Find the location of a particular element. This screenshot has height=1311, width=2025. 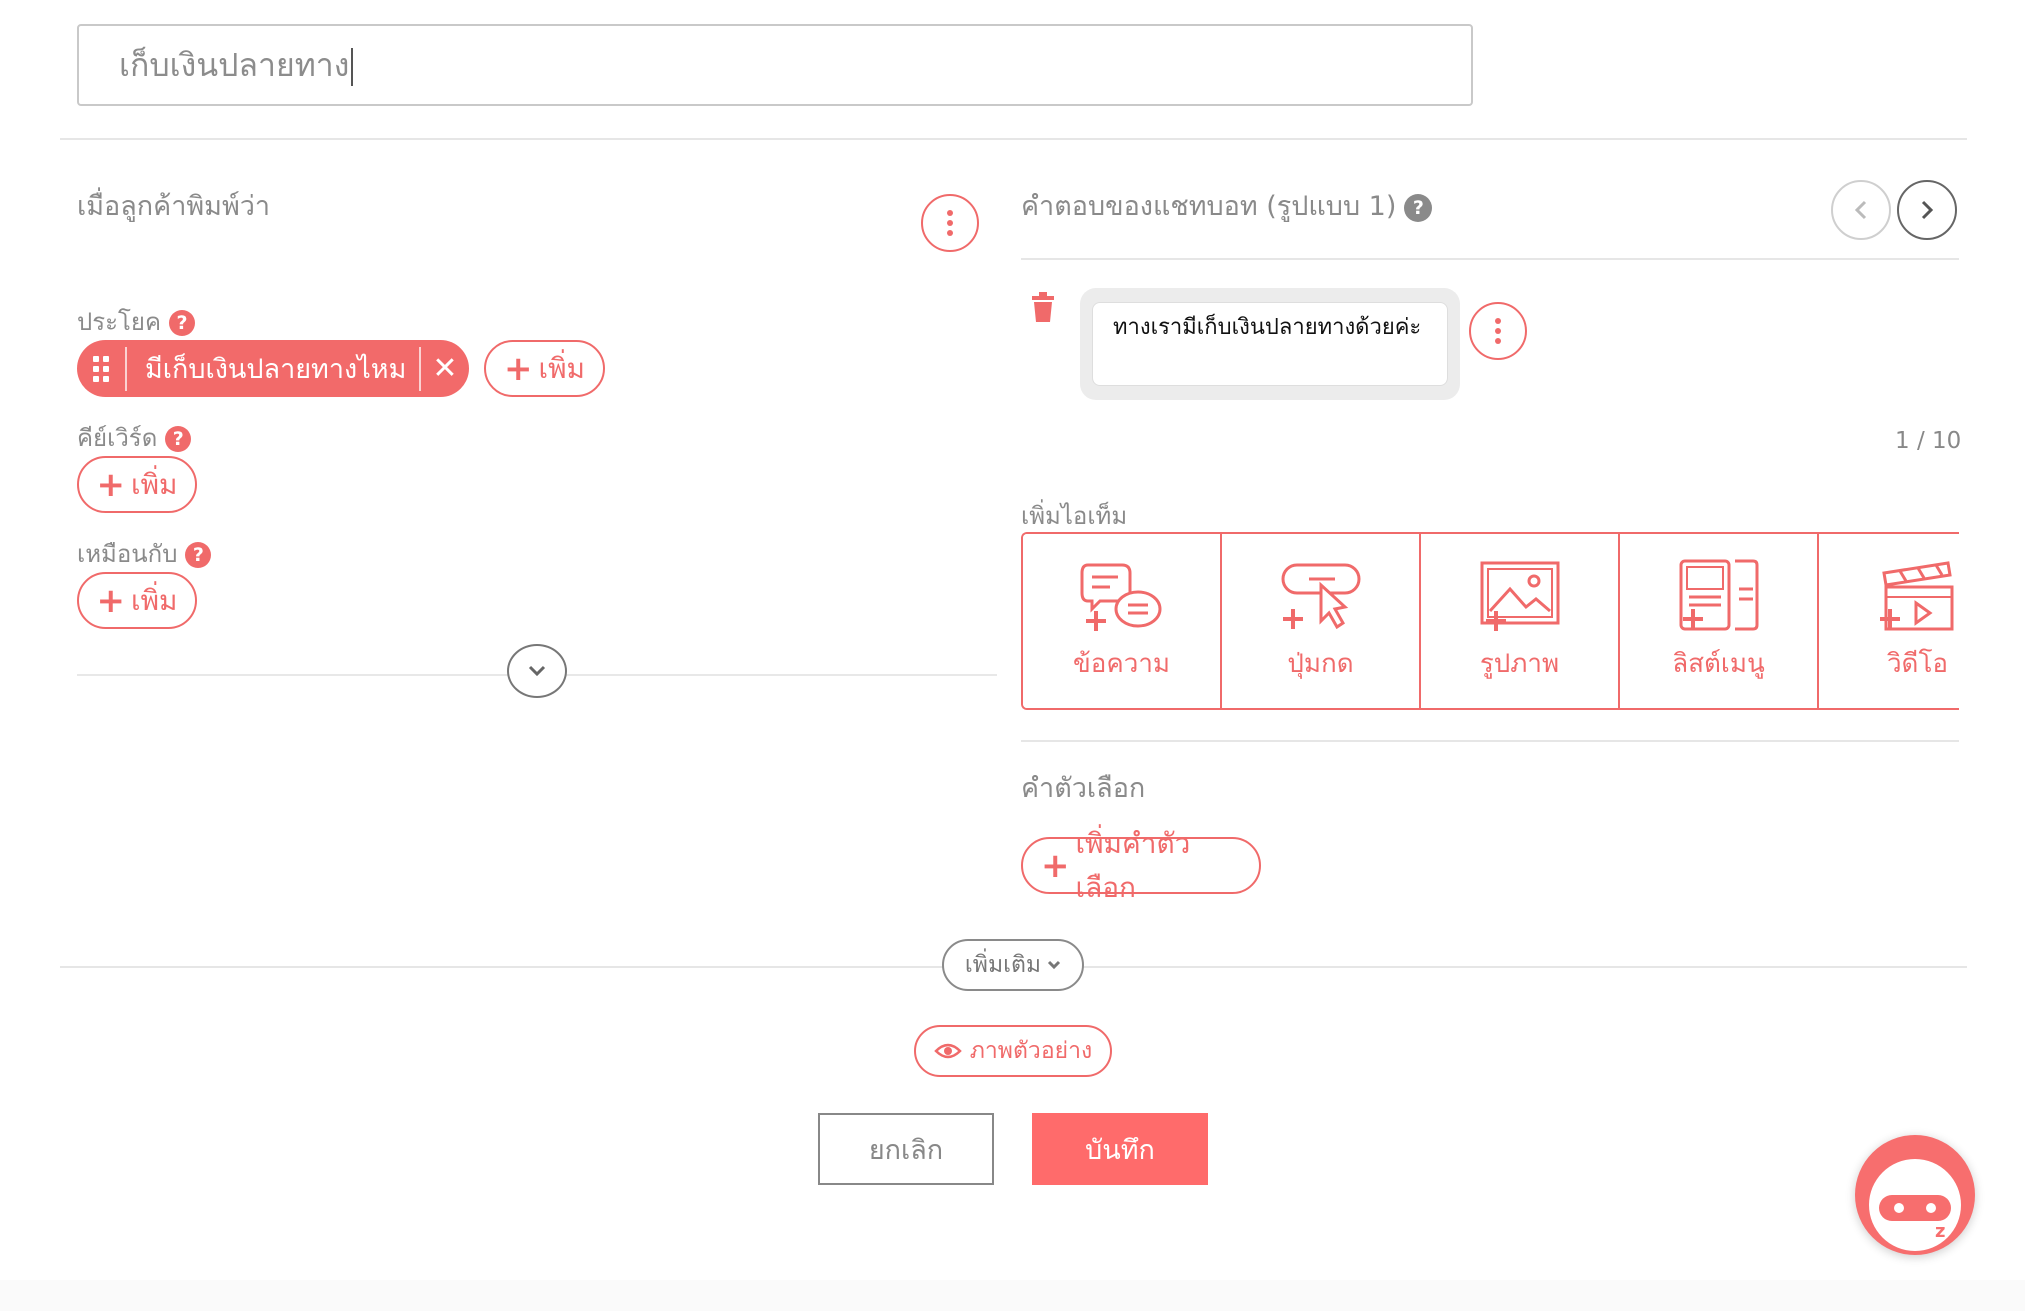

button-cursor-icon is located at coordinates (1320, 596).